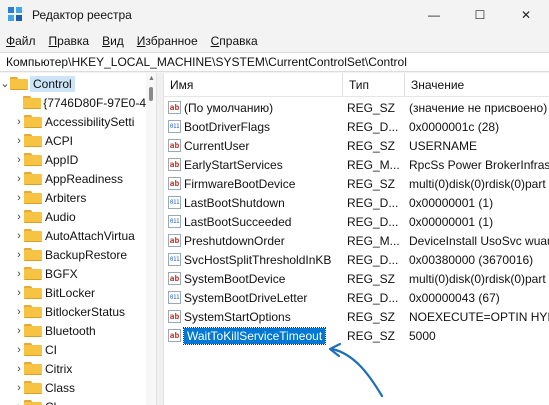 The height and width of the screenshot is (405, 549). I want to click on value-name: EarlyStartServices, so click(233, 164).